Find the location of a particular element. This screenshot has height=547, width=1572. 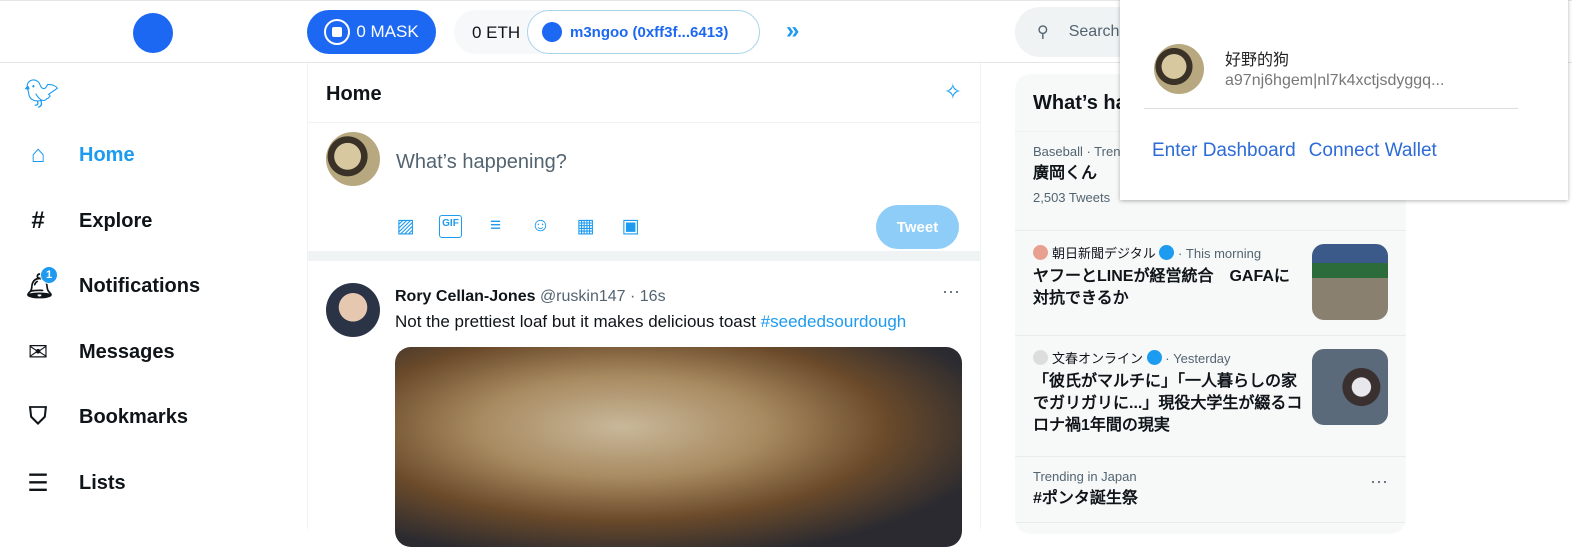

trend-title: ヤフーとLINEが経営統合 GAFAに対抗できるか is located at coordinates (1161, 287).